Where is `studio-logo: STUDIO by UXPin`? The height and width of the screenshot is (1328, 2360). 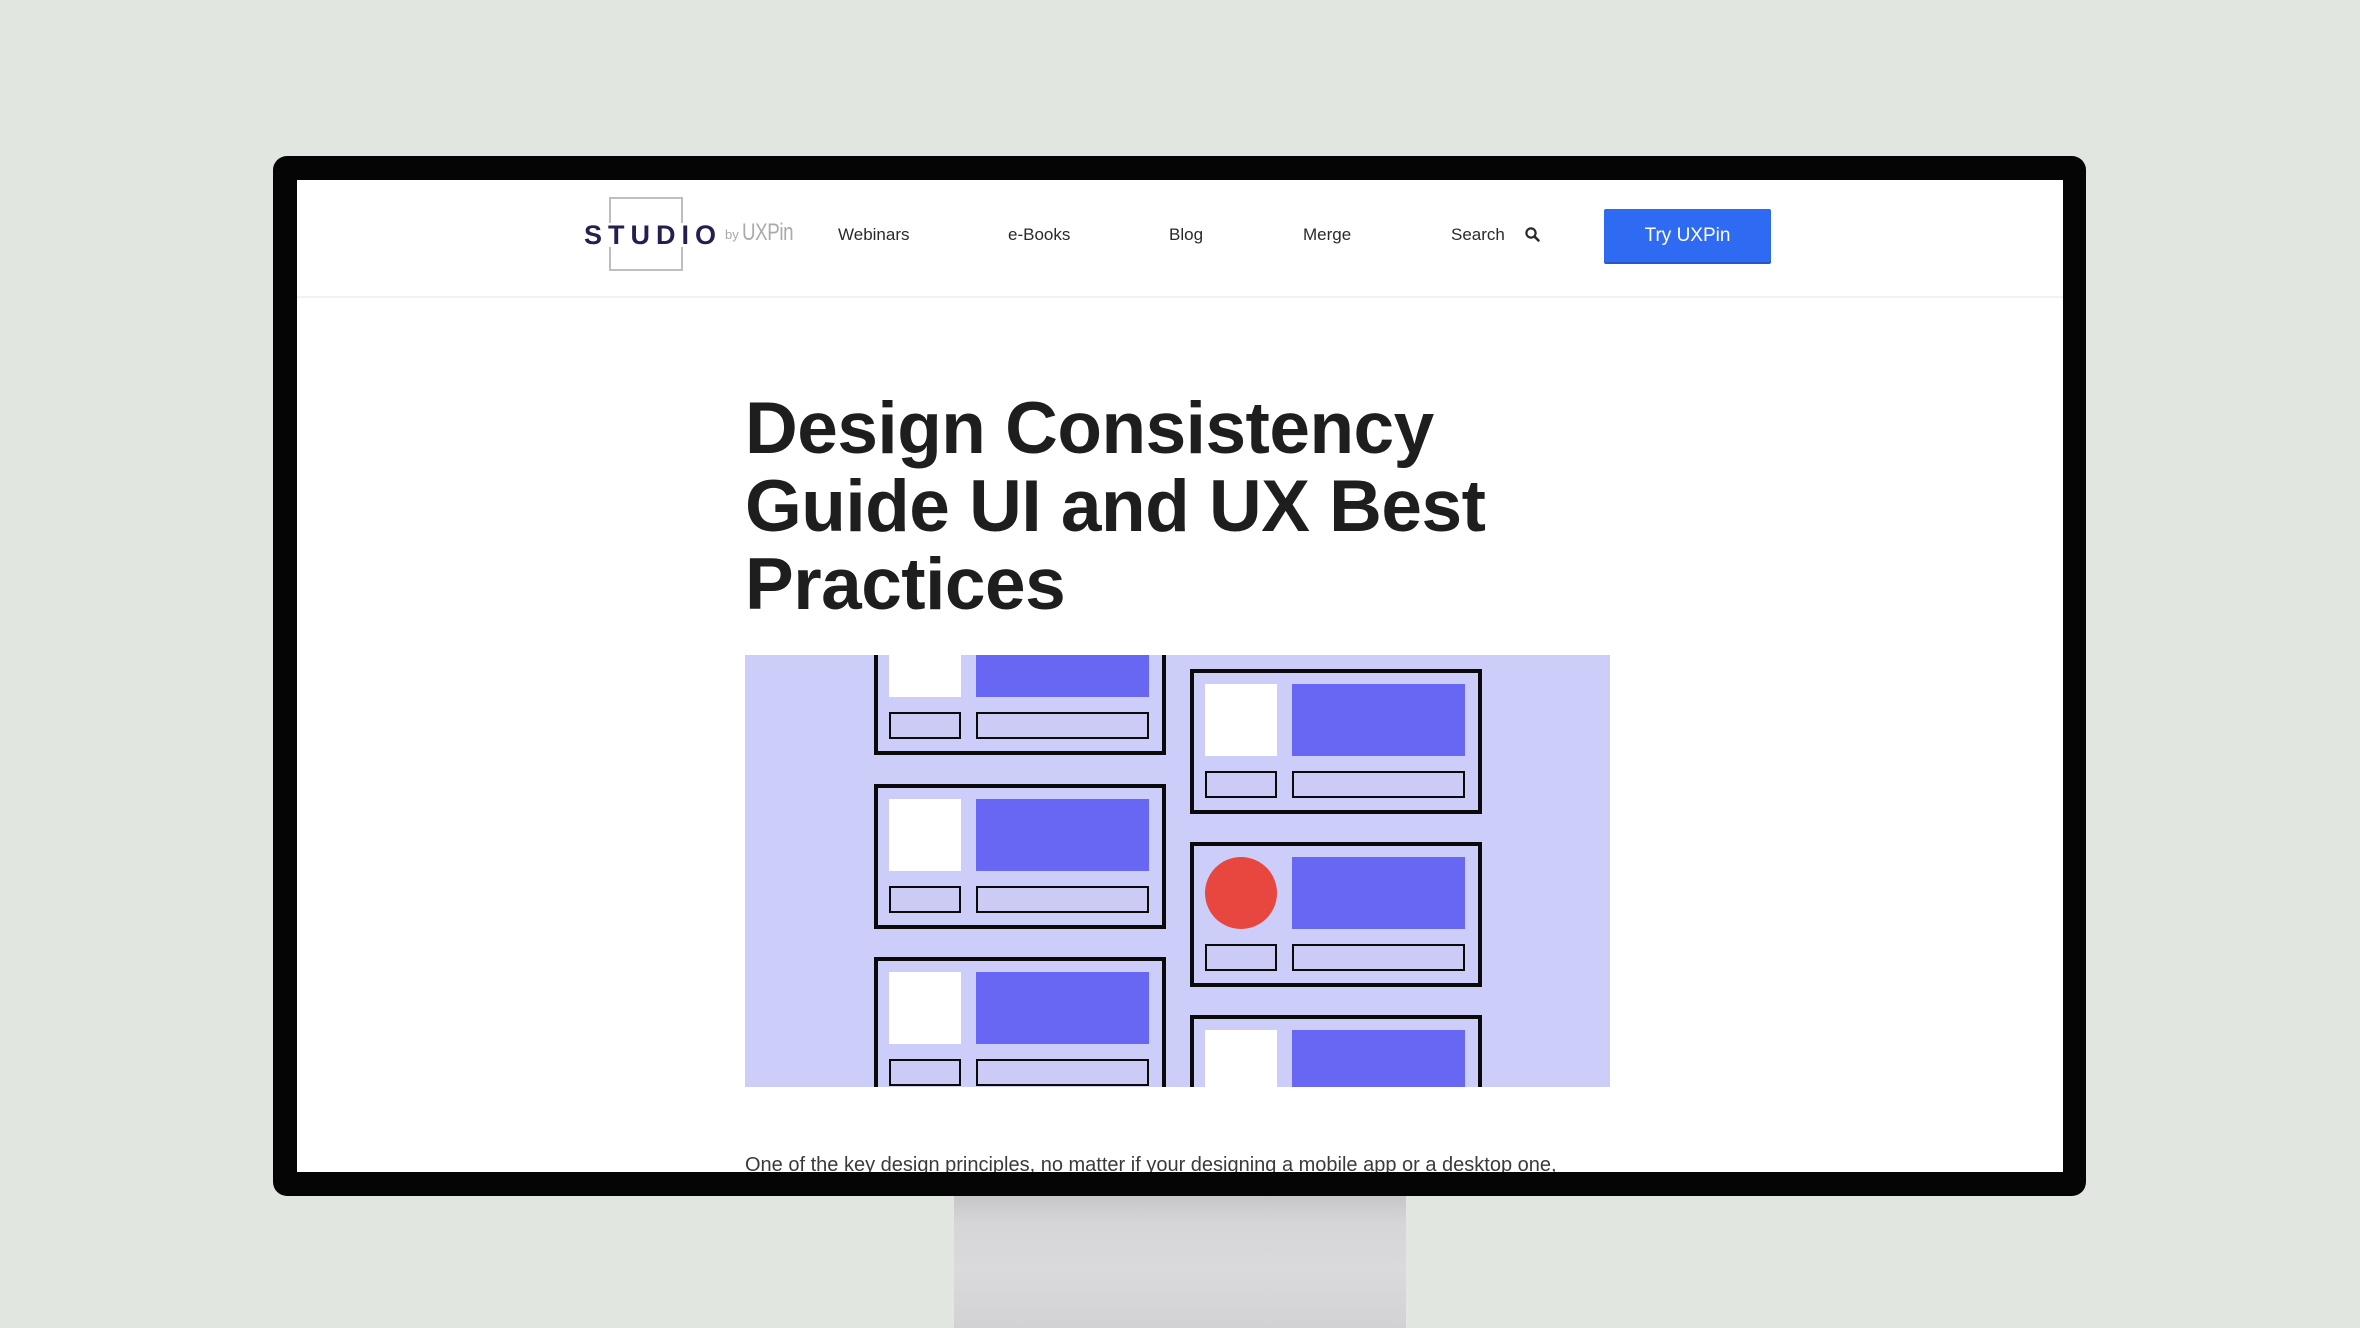 studio-logo: STUDIO by UXPin is located at coordinates (699, 236).